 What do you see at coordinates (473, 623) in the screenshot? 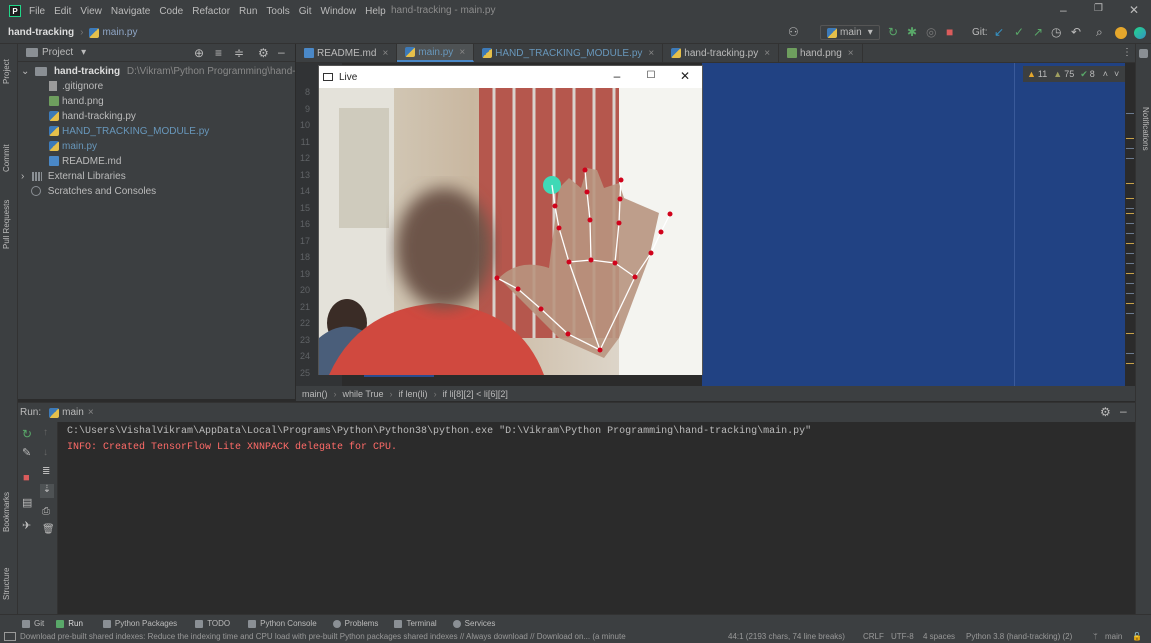
I see `tool-tab-services: Services` at bounding box center [473, 623].